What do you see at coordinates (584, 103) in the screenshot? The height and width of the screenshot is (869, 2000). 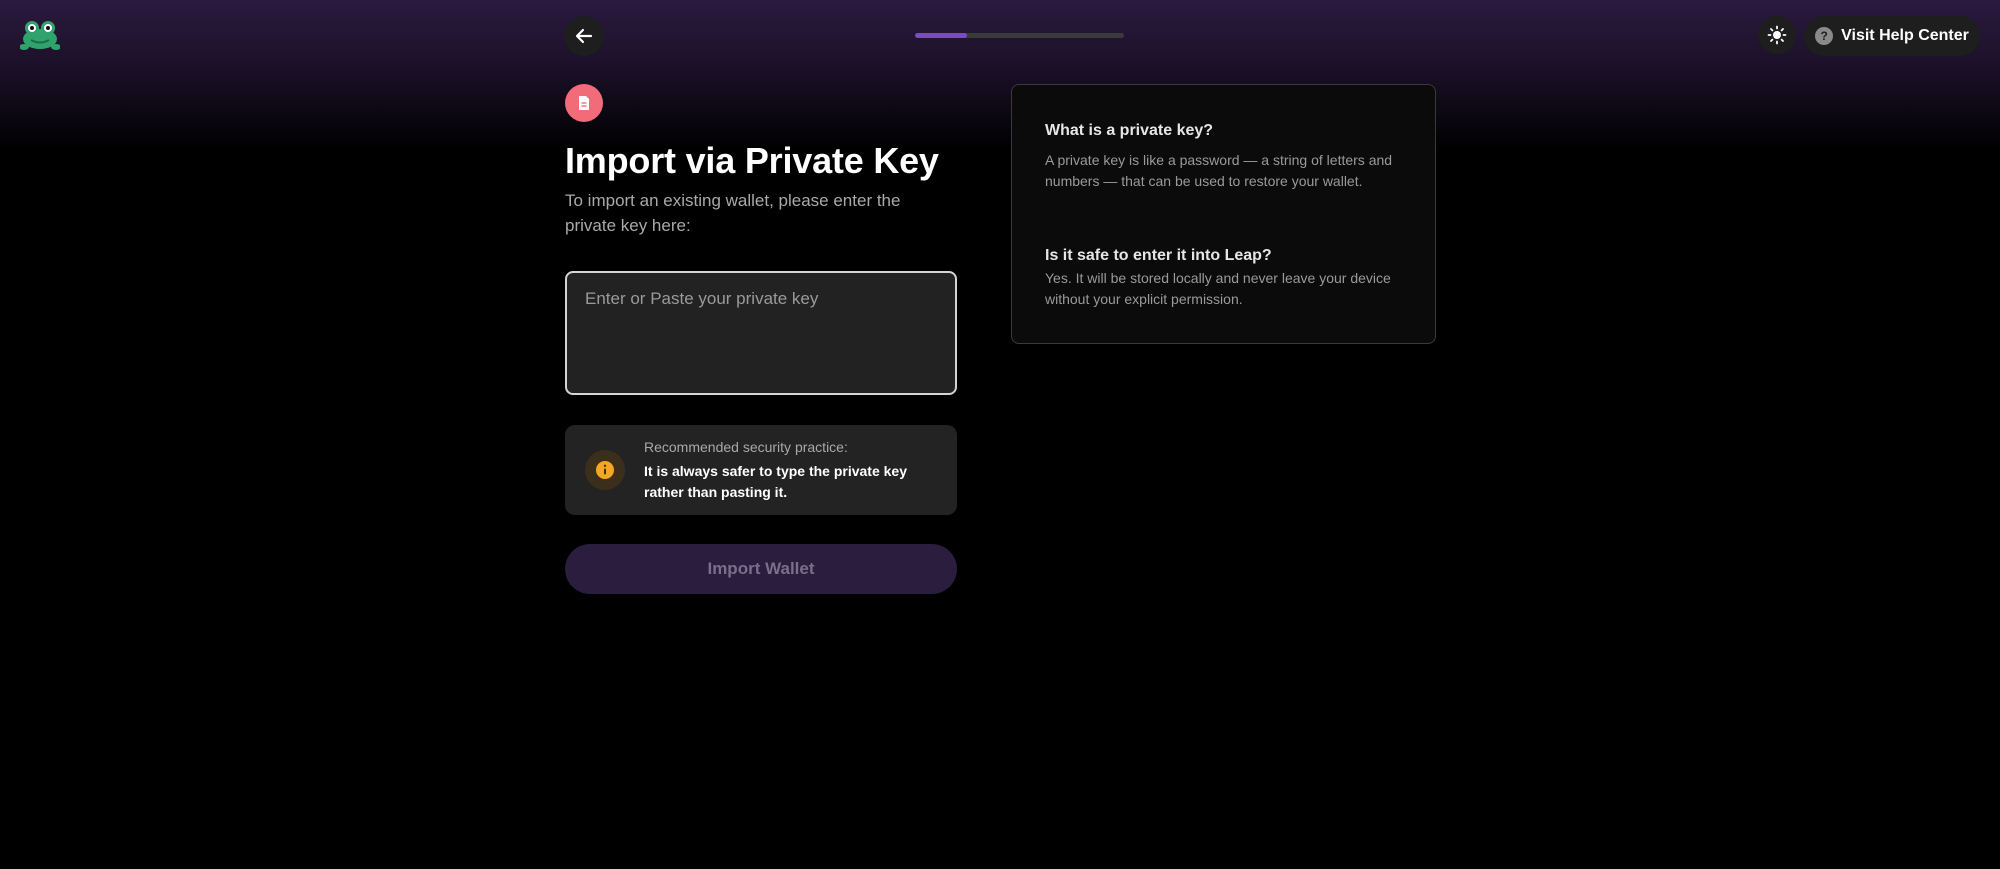 I see `document-icon` at bounding box center [584, 103].